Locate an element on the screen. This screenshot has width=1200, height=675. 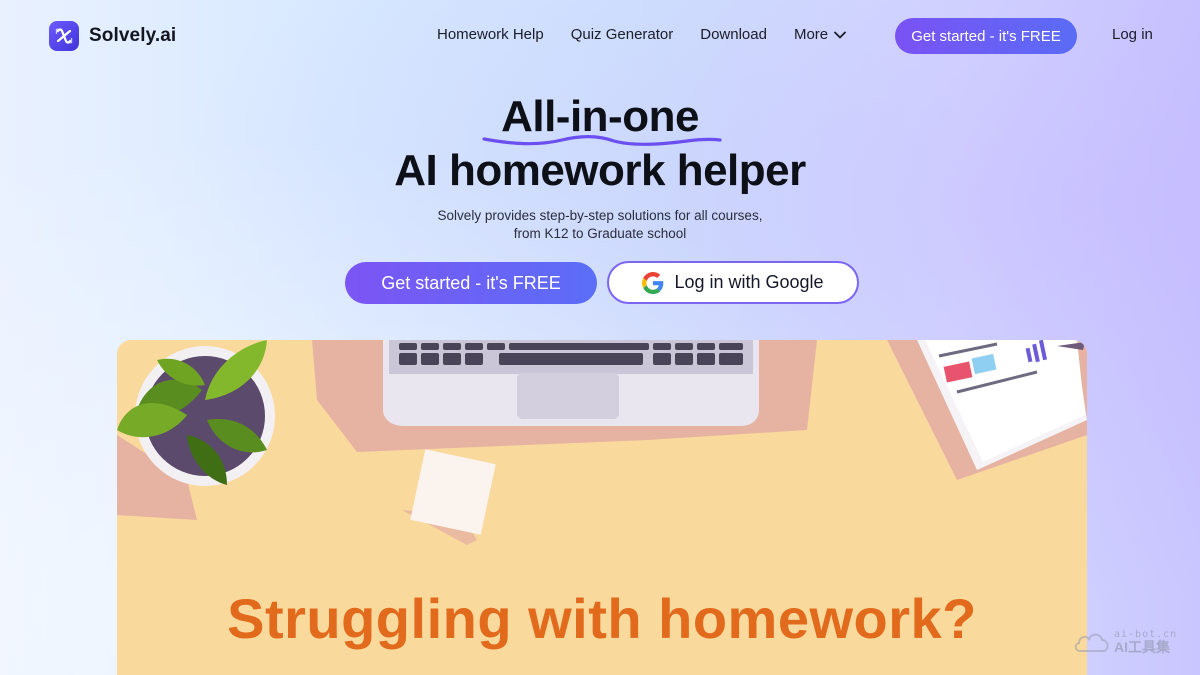
login-with-google-label: Log in with Google is located at coordinates (749, 282).